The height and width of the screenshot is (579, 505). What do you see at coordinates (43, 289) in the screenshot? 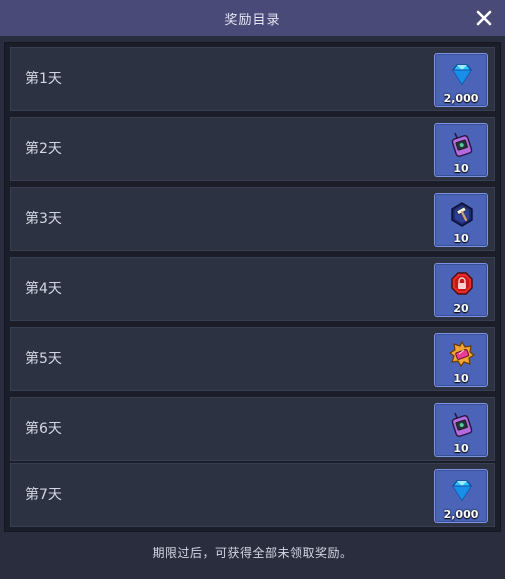
I see `day-label: 第4天` at bounding box center [43, 289].